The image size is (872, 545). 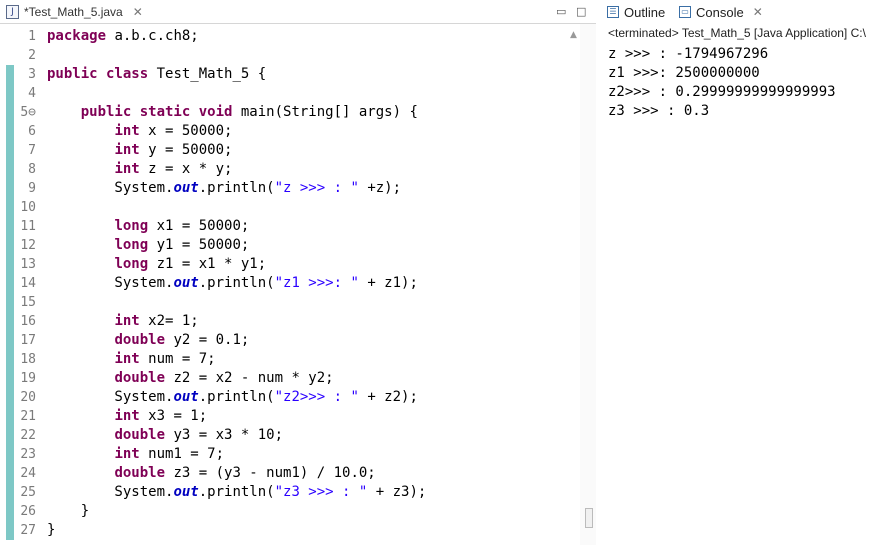 I want to click on code-line: 19 double z2 = x2 - num * y2;, so click(x=290, y=378).